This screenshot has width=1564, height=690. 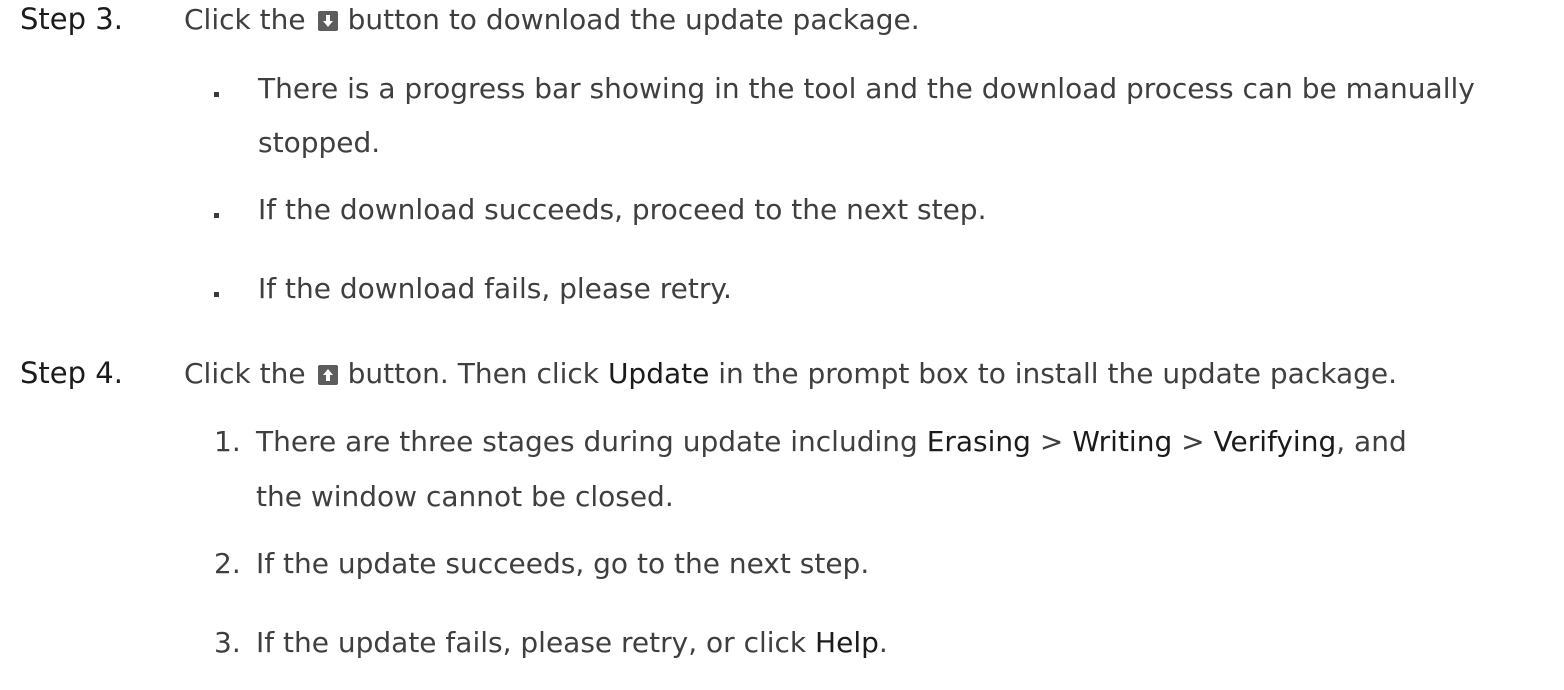 What do you see at coordinates (227, 563) in the screenshot?
I see `step-4-item-2-number: 2.` at bounding box center [227, 563].